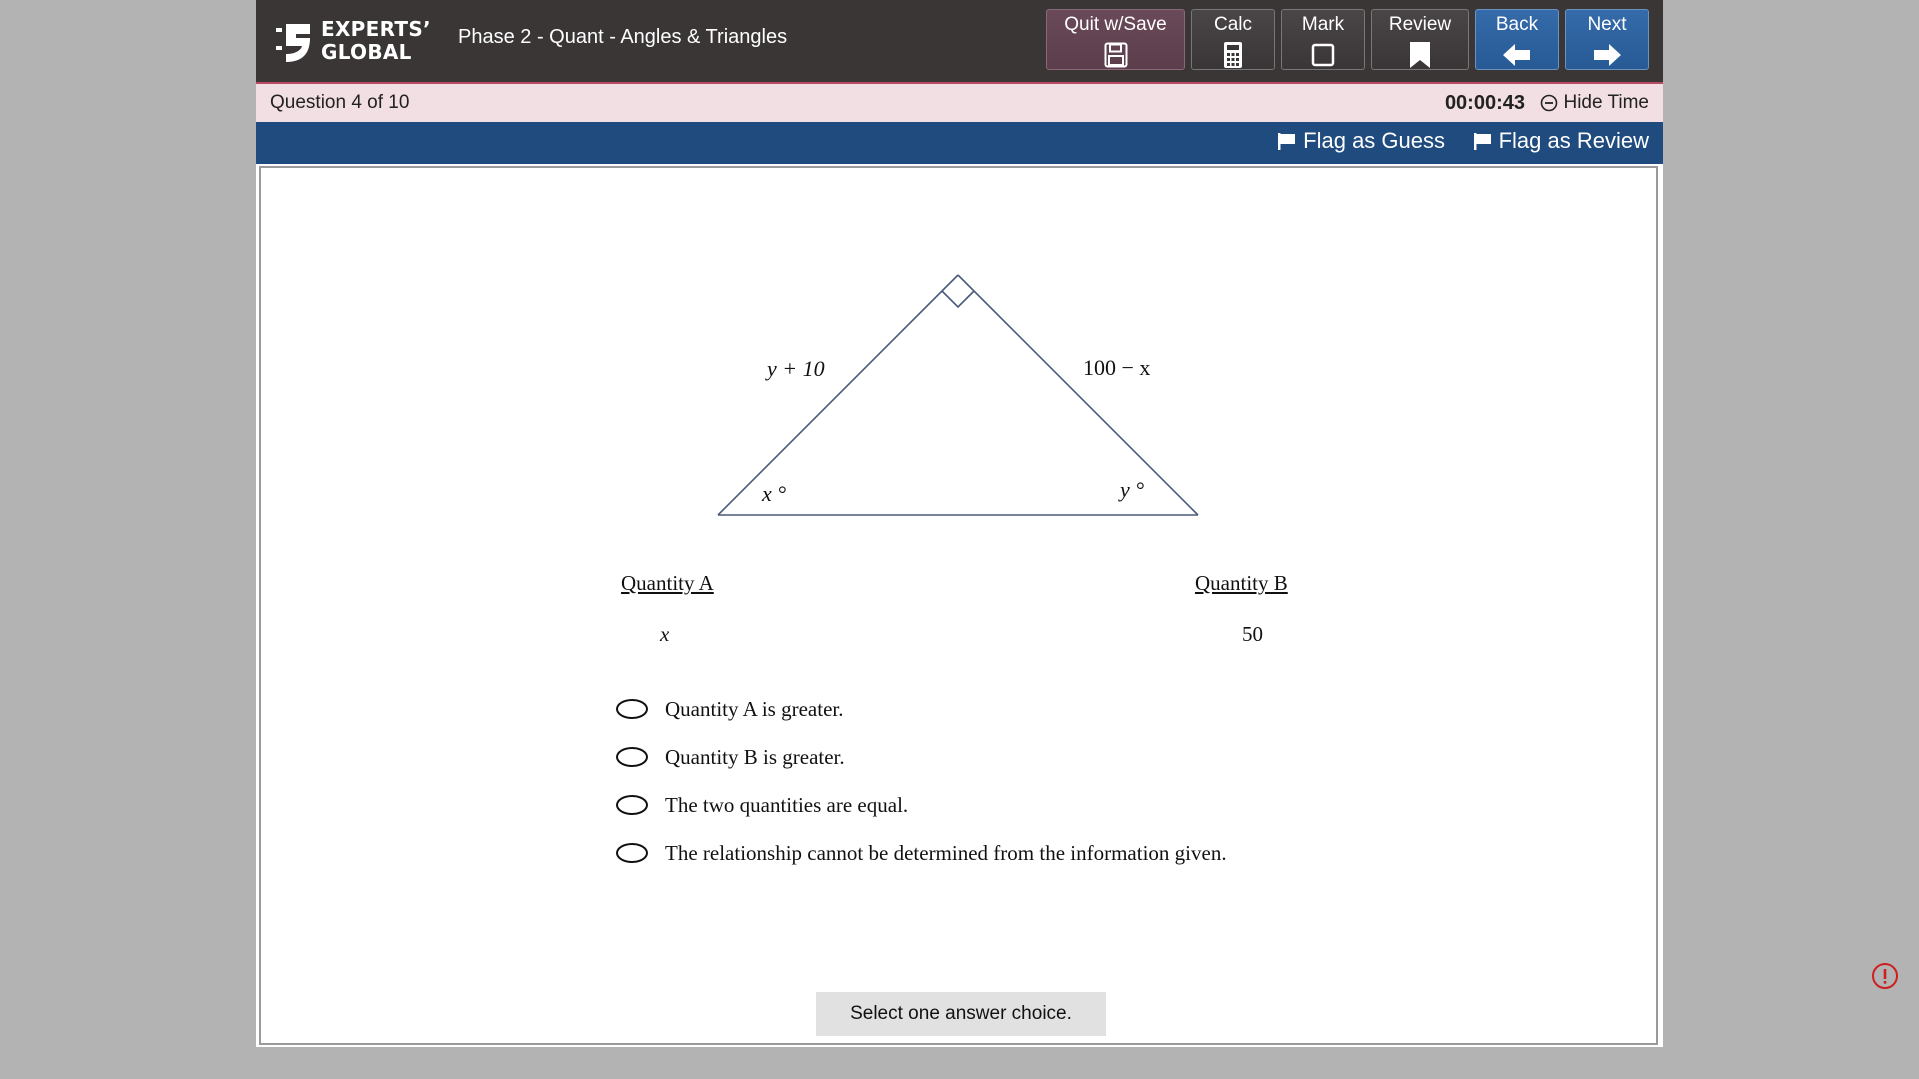 The image size is (1919, 1079). What do you see at coordinates (773, 493) in the screenshot?
I see `angle-left-label: x °` at bounding box center [773, 493].